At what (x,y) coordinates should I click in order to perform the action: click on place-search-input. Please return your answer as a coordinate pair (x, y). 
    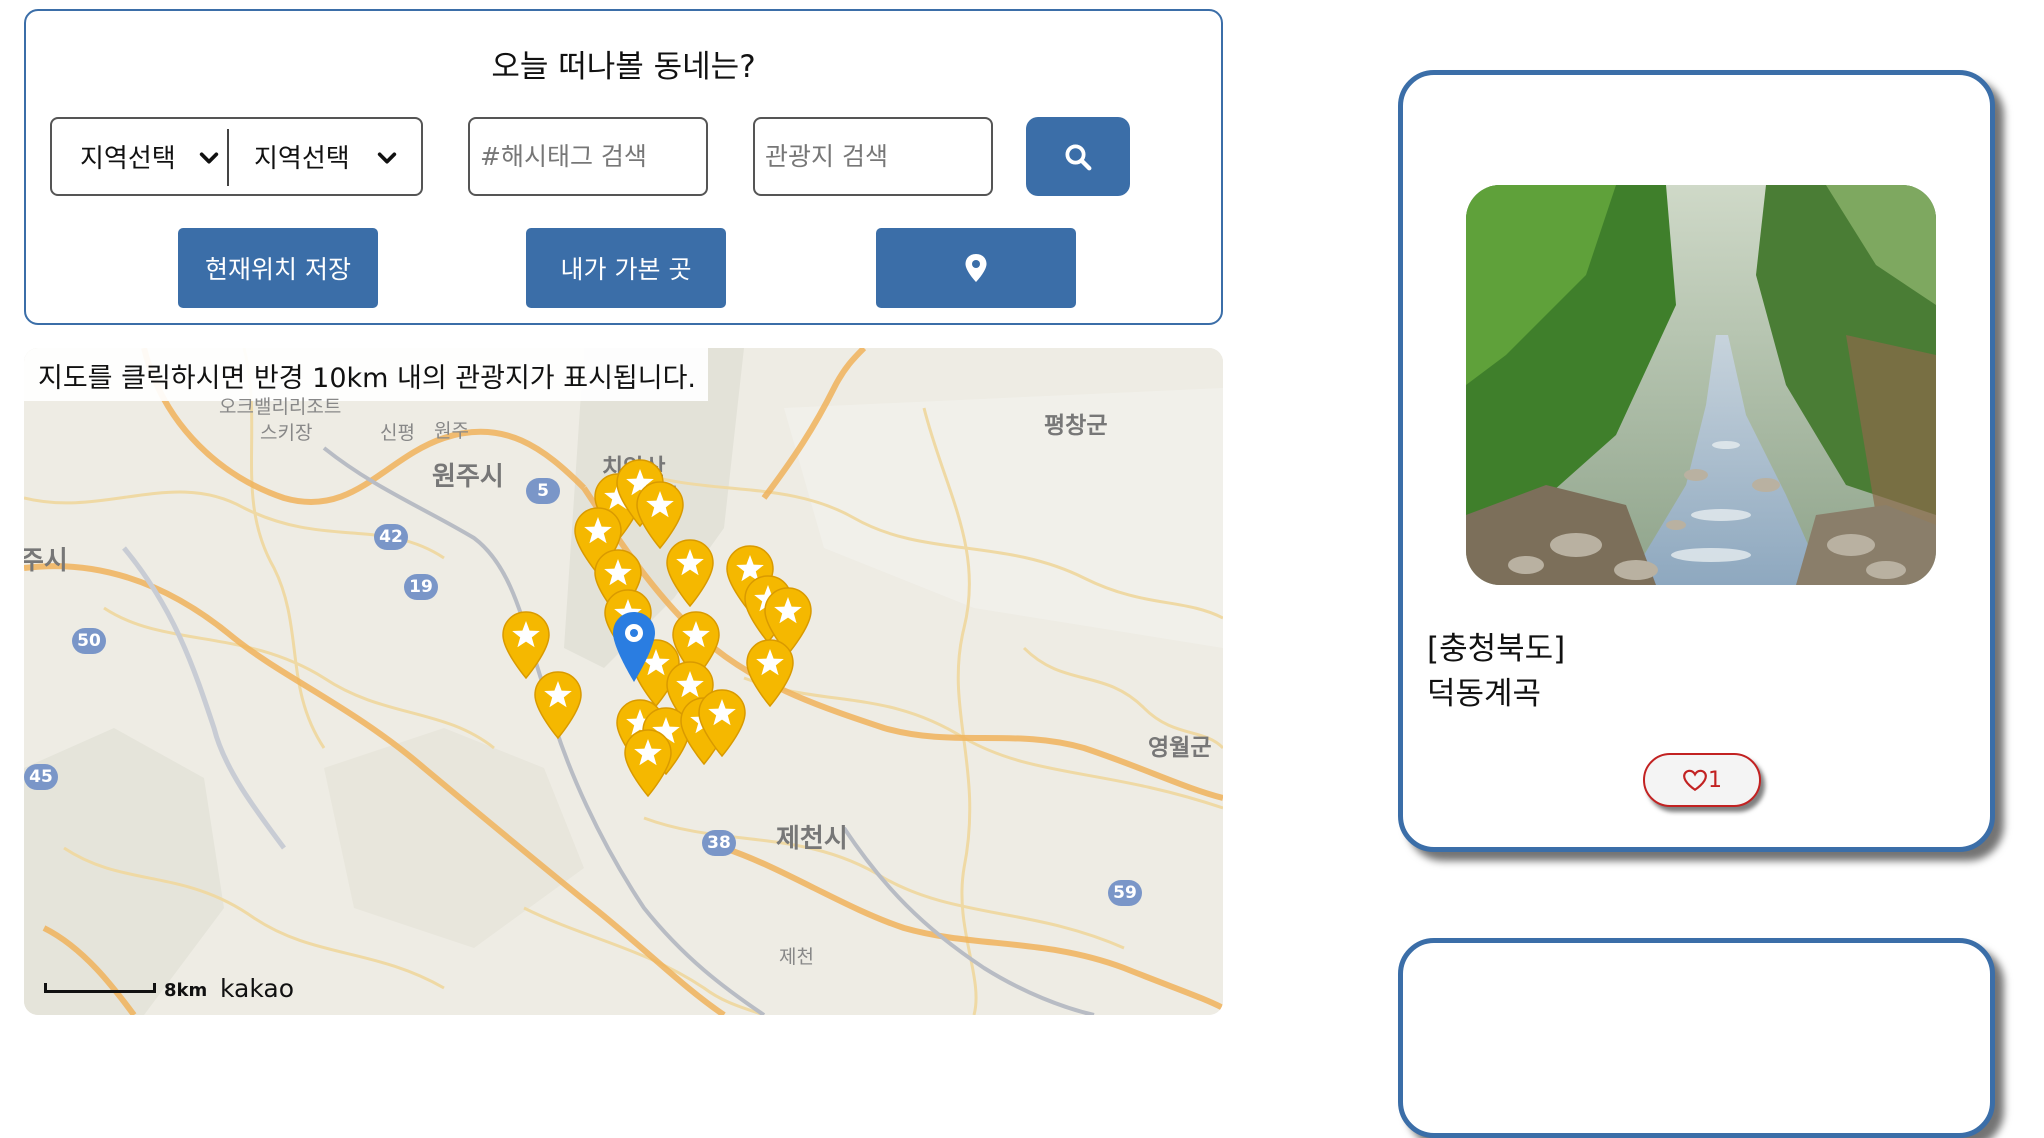
    Looking at the image, I should click on (873, 156).